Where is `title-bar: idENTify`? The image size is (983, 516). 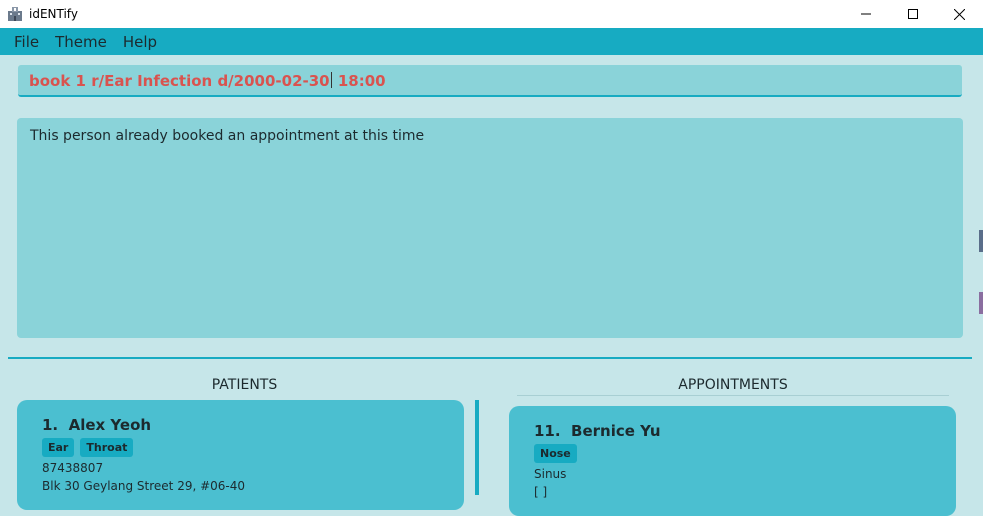
title-bar: idENTify is located at coordinates (491, 14).